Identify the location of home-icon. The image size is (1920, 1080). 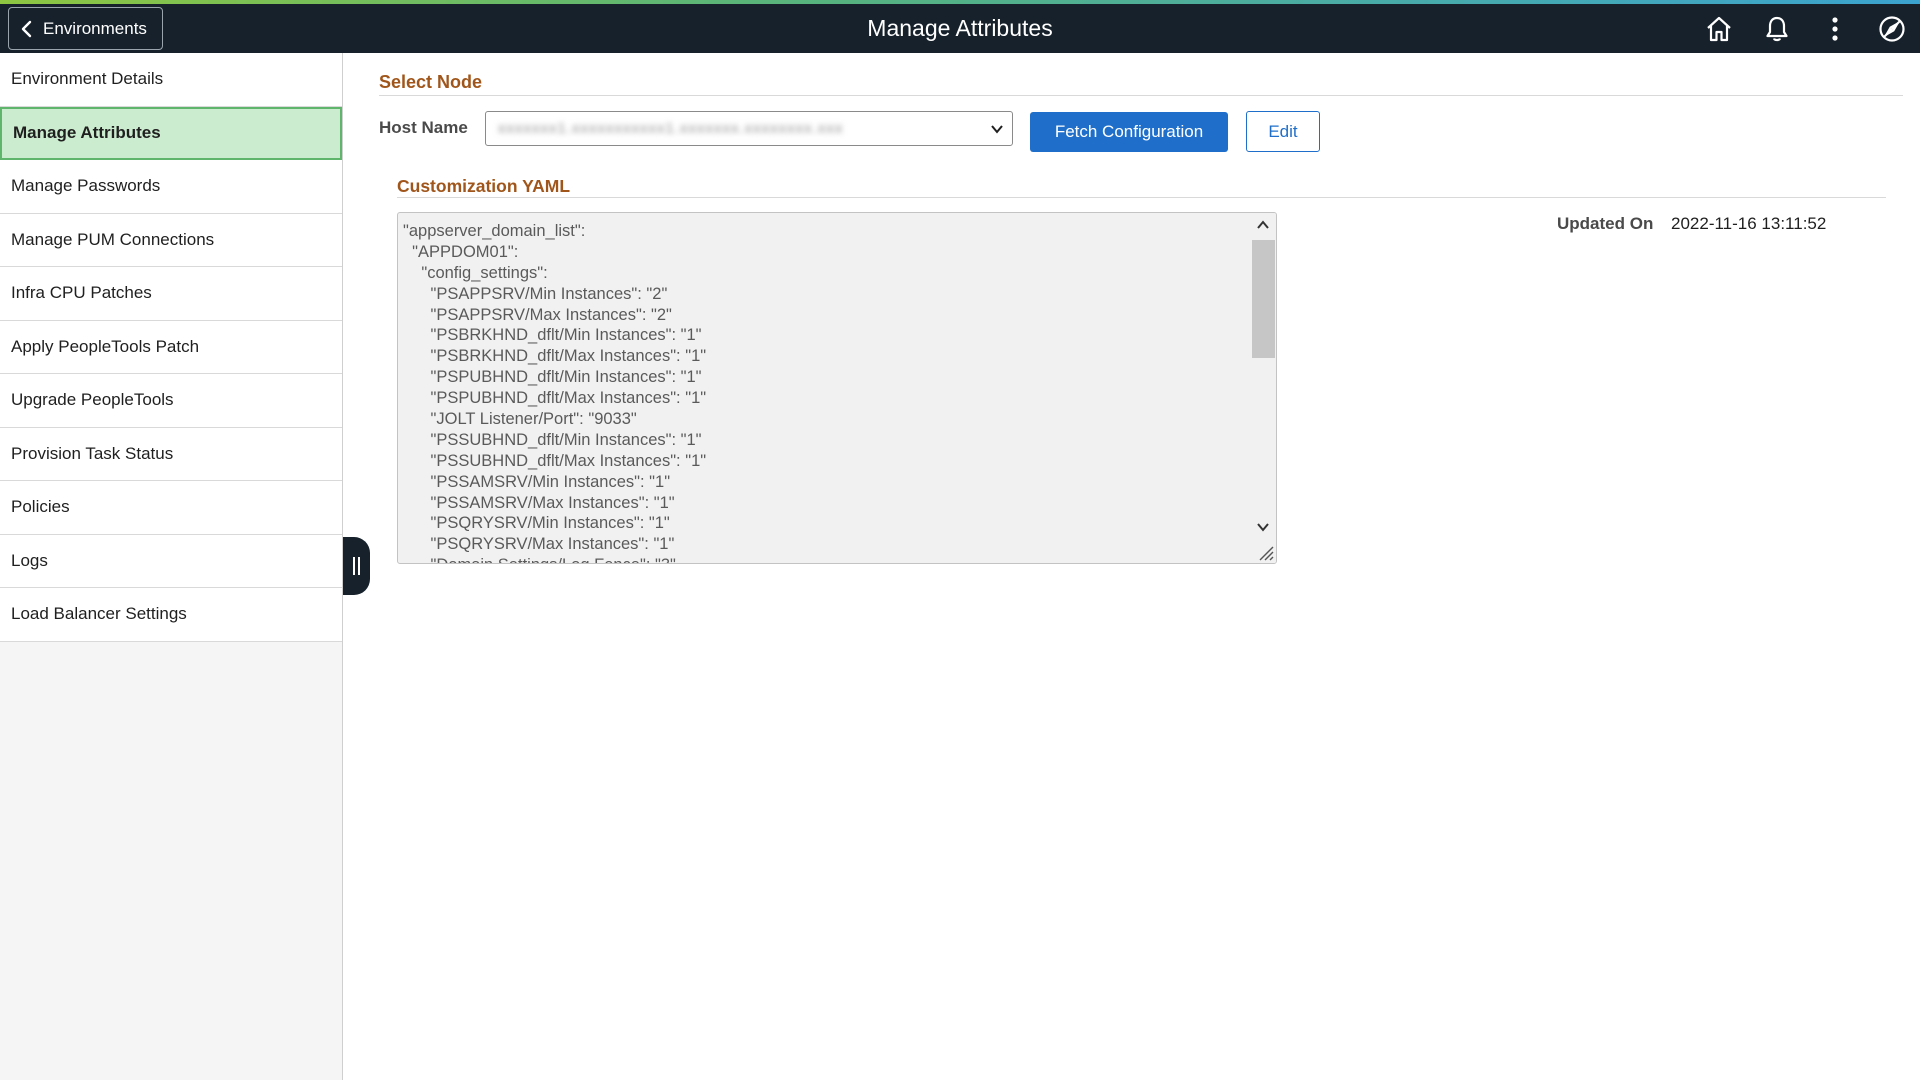
(1719, 29).